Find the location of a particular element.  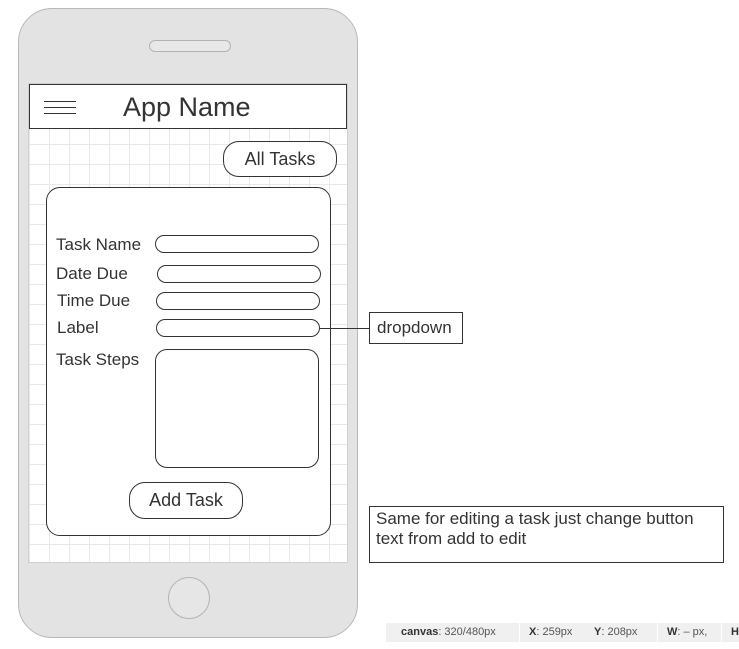

app-header: App Name is located at coordinates (188, 106).